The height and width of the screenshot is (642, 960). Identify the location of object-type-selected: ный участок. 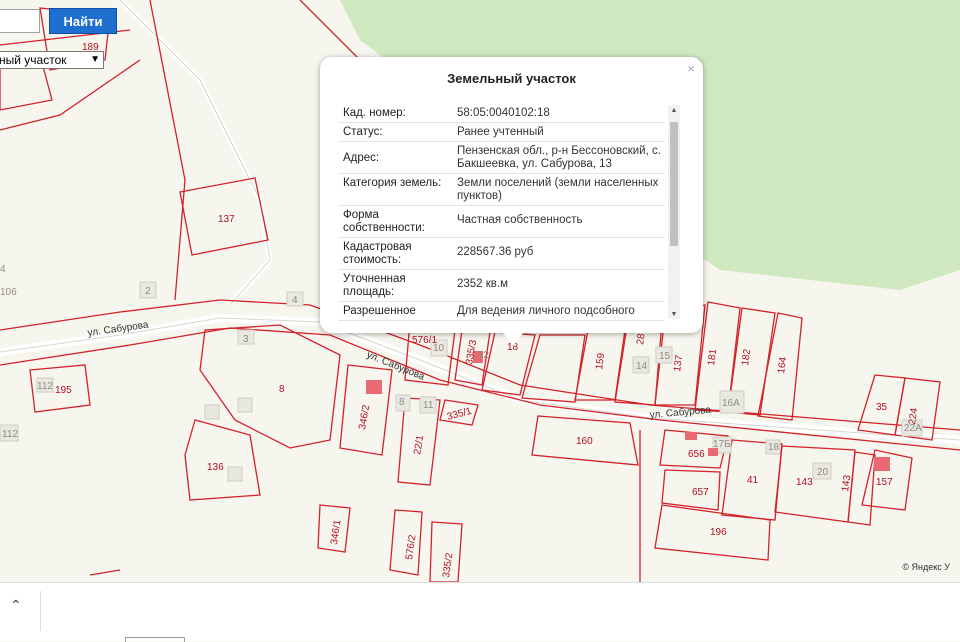
(33, 60).